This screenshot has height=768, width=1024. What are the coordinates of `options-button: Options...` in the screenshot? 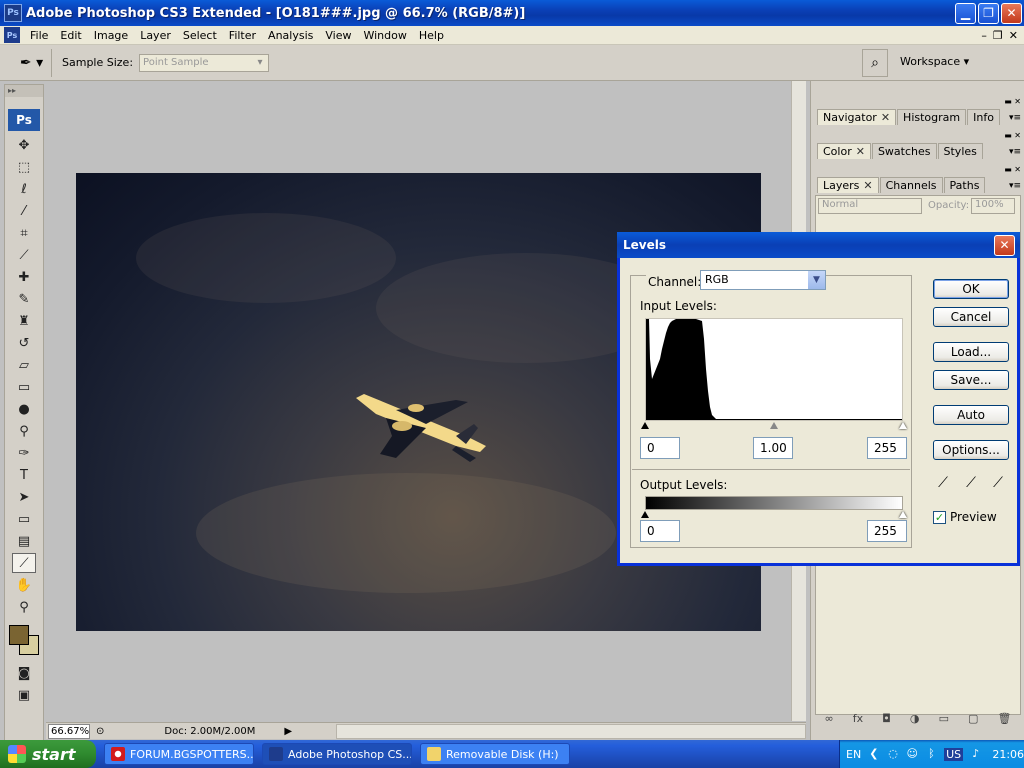 It's located at (971, 450).